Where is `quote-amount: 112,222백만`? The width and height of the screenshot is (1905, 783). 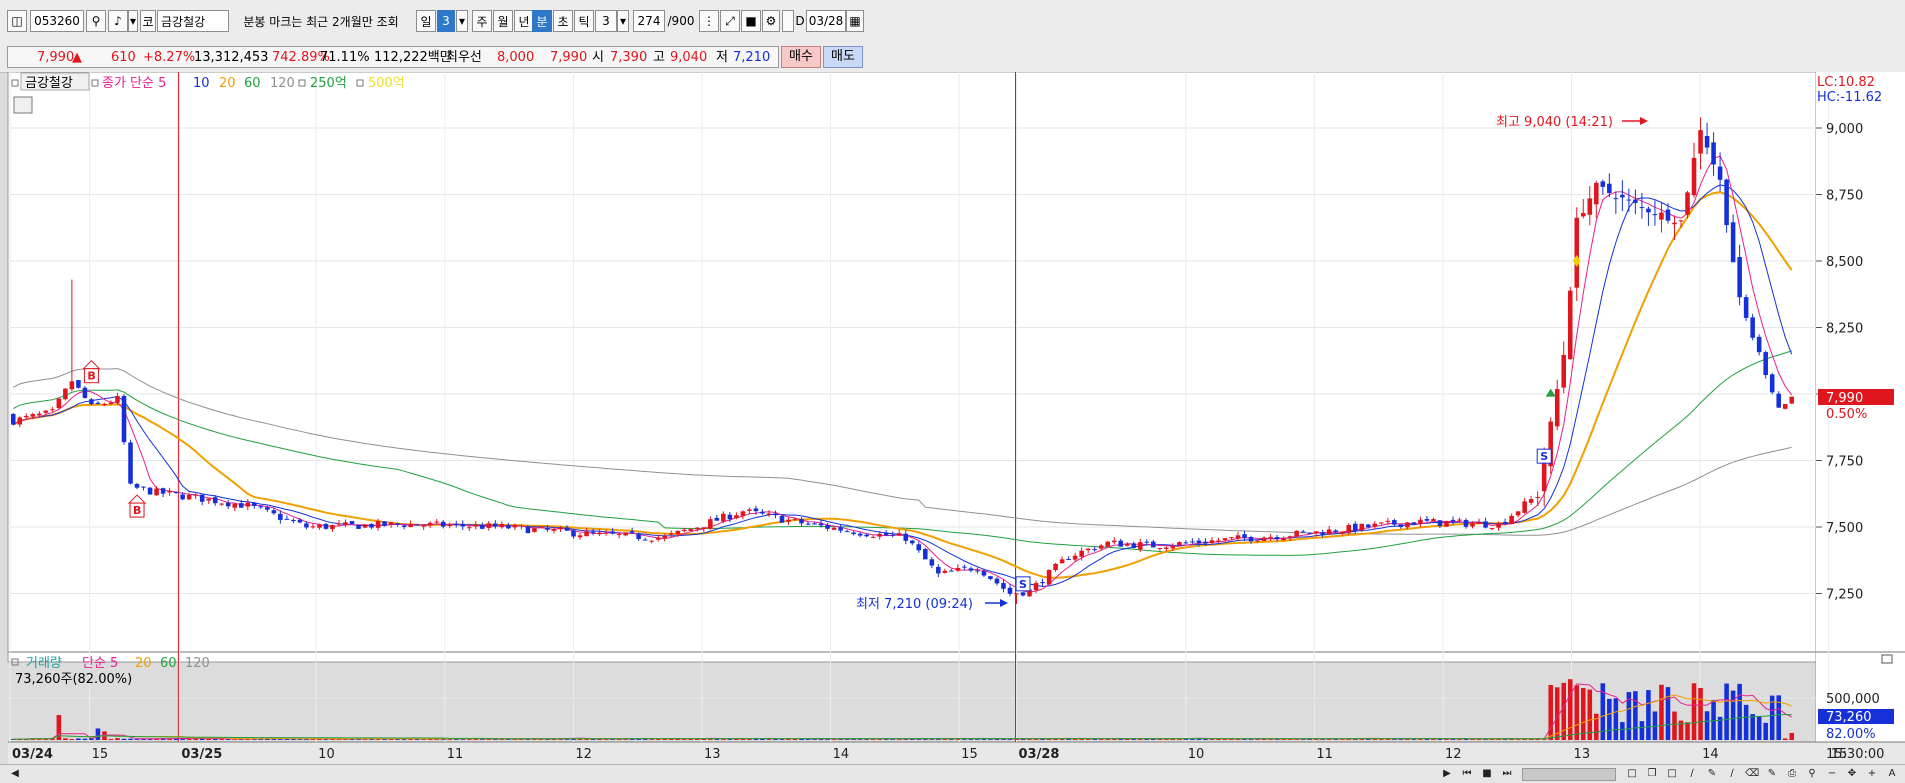
quote-amount: 112,222백만 is located at coordinates (413, 57).